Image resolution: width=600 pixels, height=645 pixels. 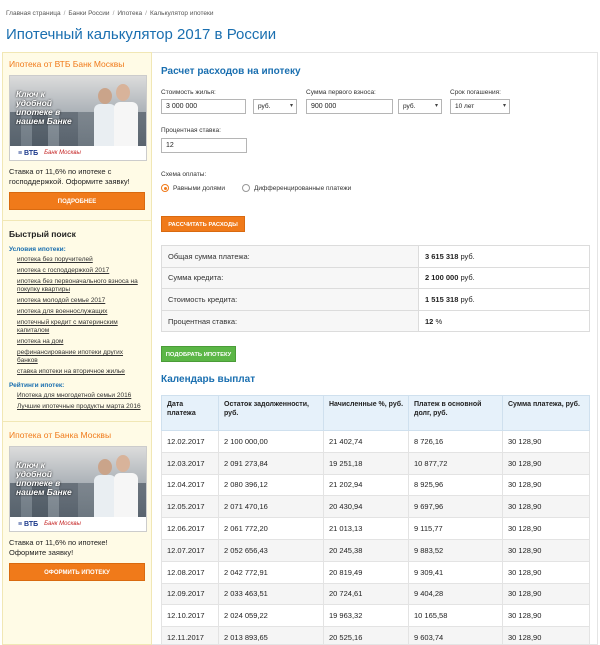 I want to click on condition-link: ставка ипотеки на вторичное жилье, so click(x=81, y=372).